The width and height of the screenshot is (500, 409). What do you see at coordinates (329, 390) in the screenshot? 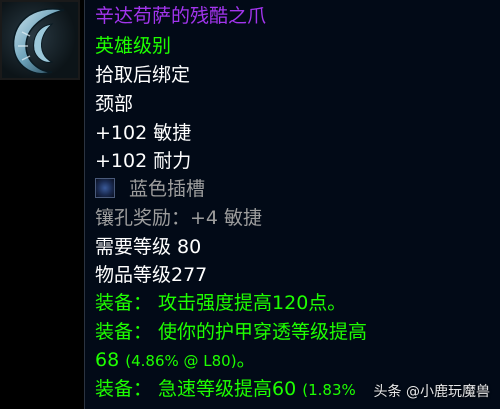
I see `haste-percent: (1.83%` at bounding box center [329, 390].